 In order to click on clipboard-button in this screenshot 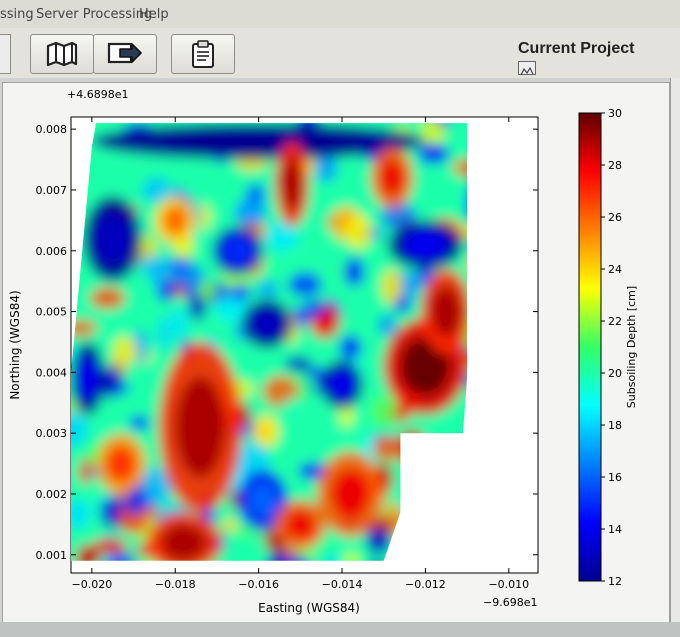, I will do `click(203, 54)`.